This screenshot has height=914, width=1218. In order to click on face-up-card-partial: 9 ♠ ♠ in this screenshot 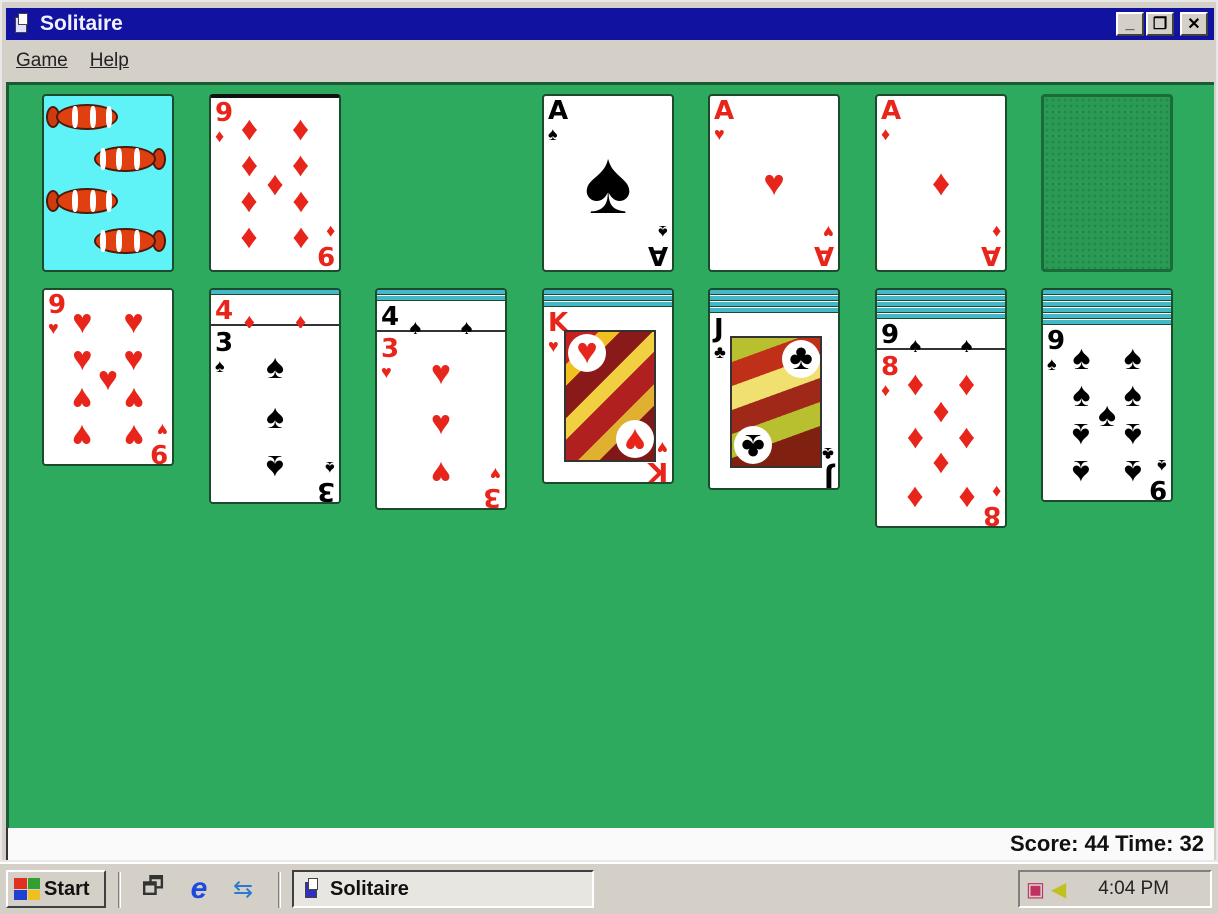, I will do `click(941, 339)`.